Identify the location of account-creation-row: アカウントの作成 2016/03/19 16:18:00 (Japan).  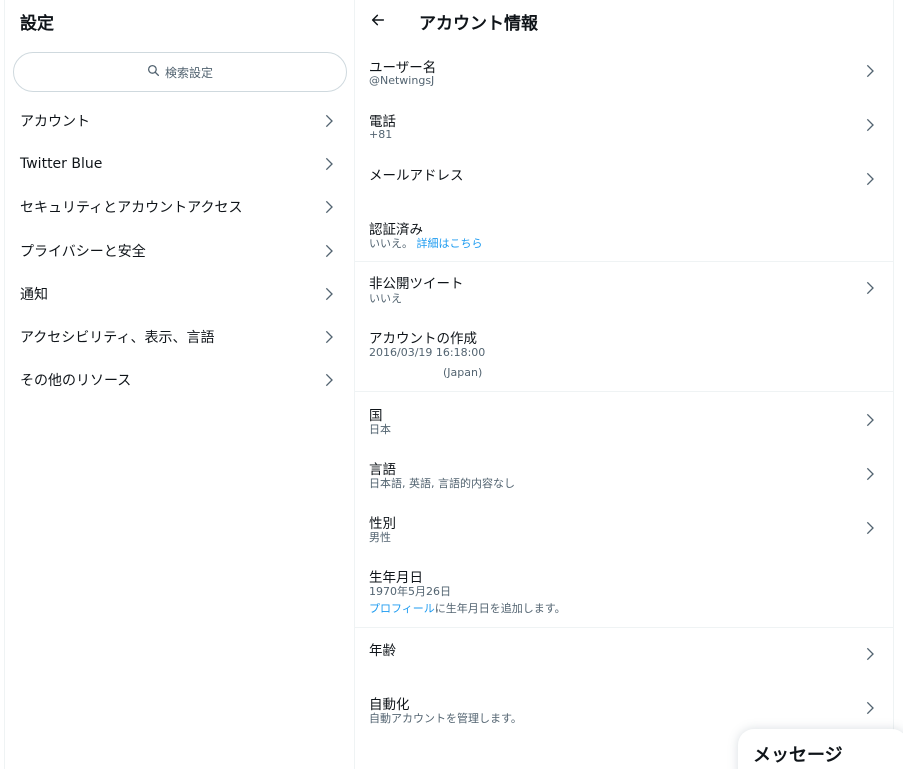
(624, 353).